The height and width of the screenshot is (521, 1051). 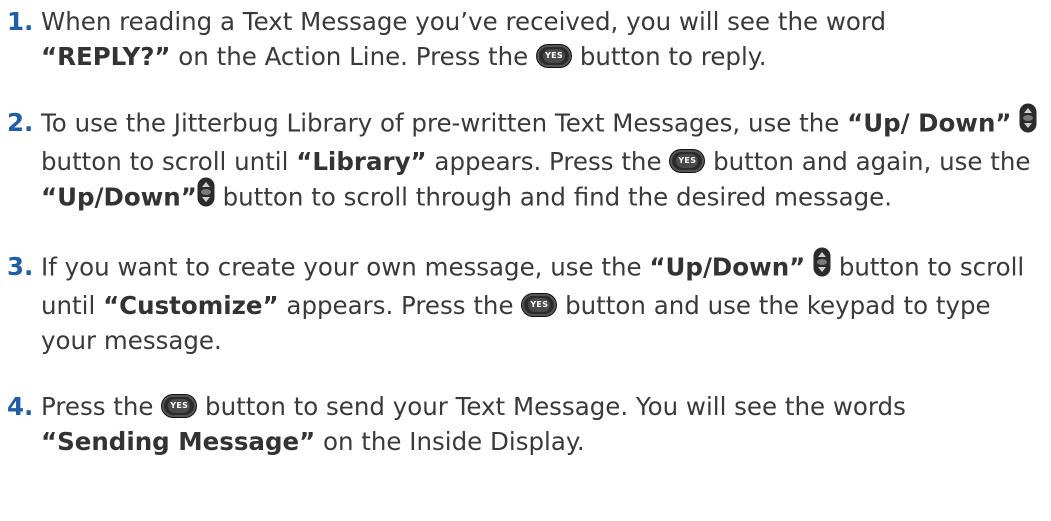 What do you see at coordinates (361, 161) in the screenshot?
I see `library-keyword: “Library”` at bounding box center [361, 161].